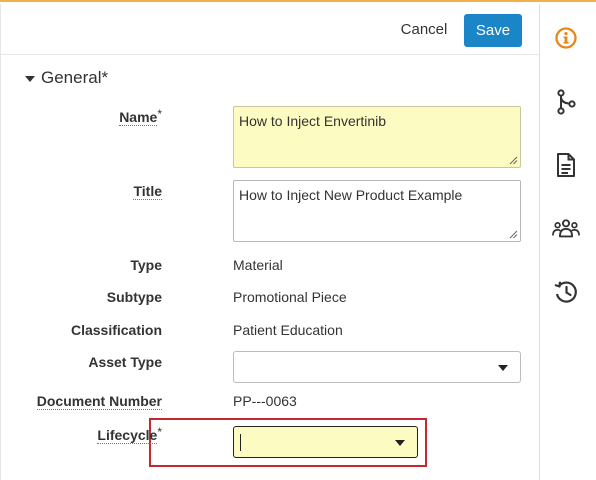 The height and width of the screenshot is (480, 596). What do you see at coordinates (265, 401) in the screenshot?
I see `document-number-value: PP---0063` at bounding box center [265, 401].